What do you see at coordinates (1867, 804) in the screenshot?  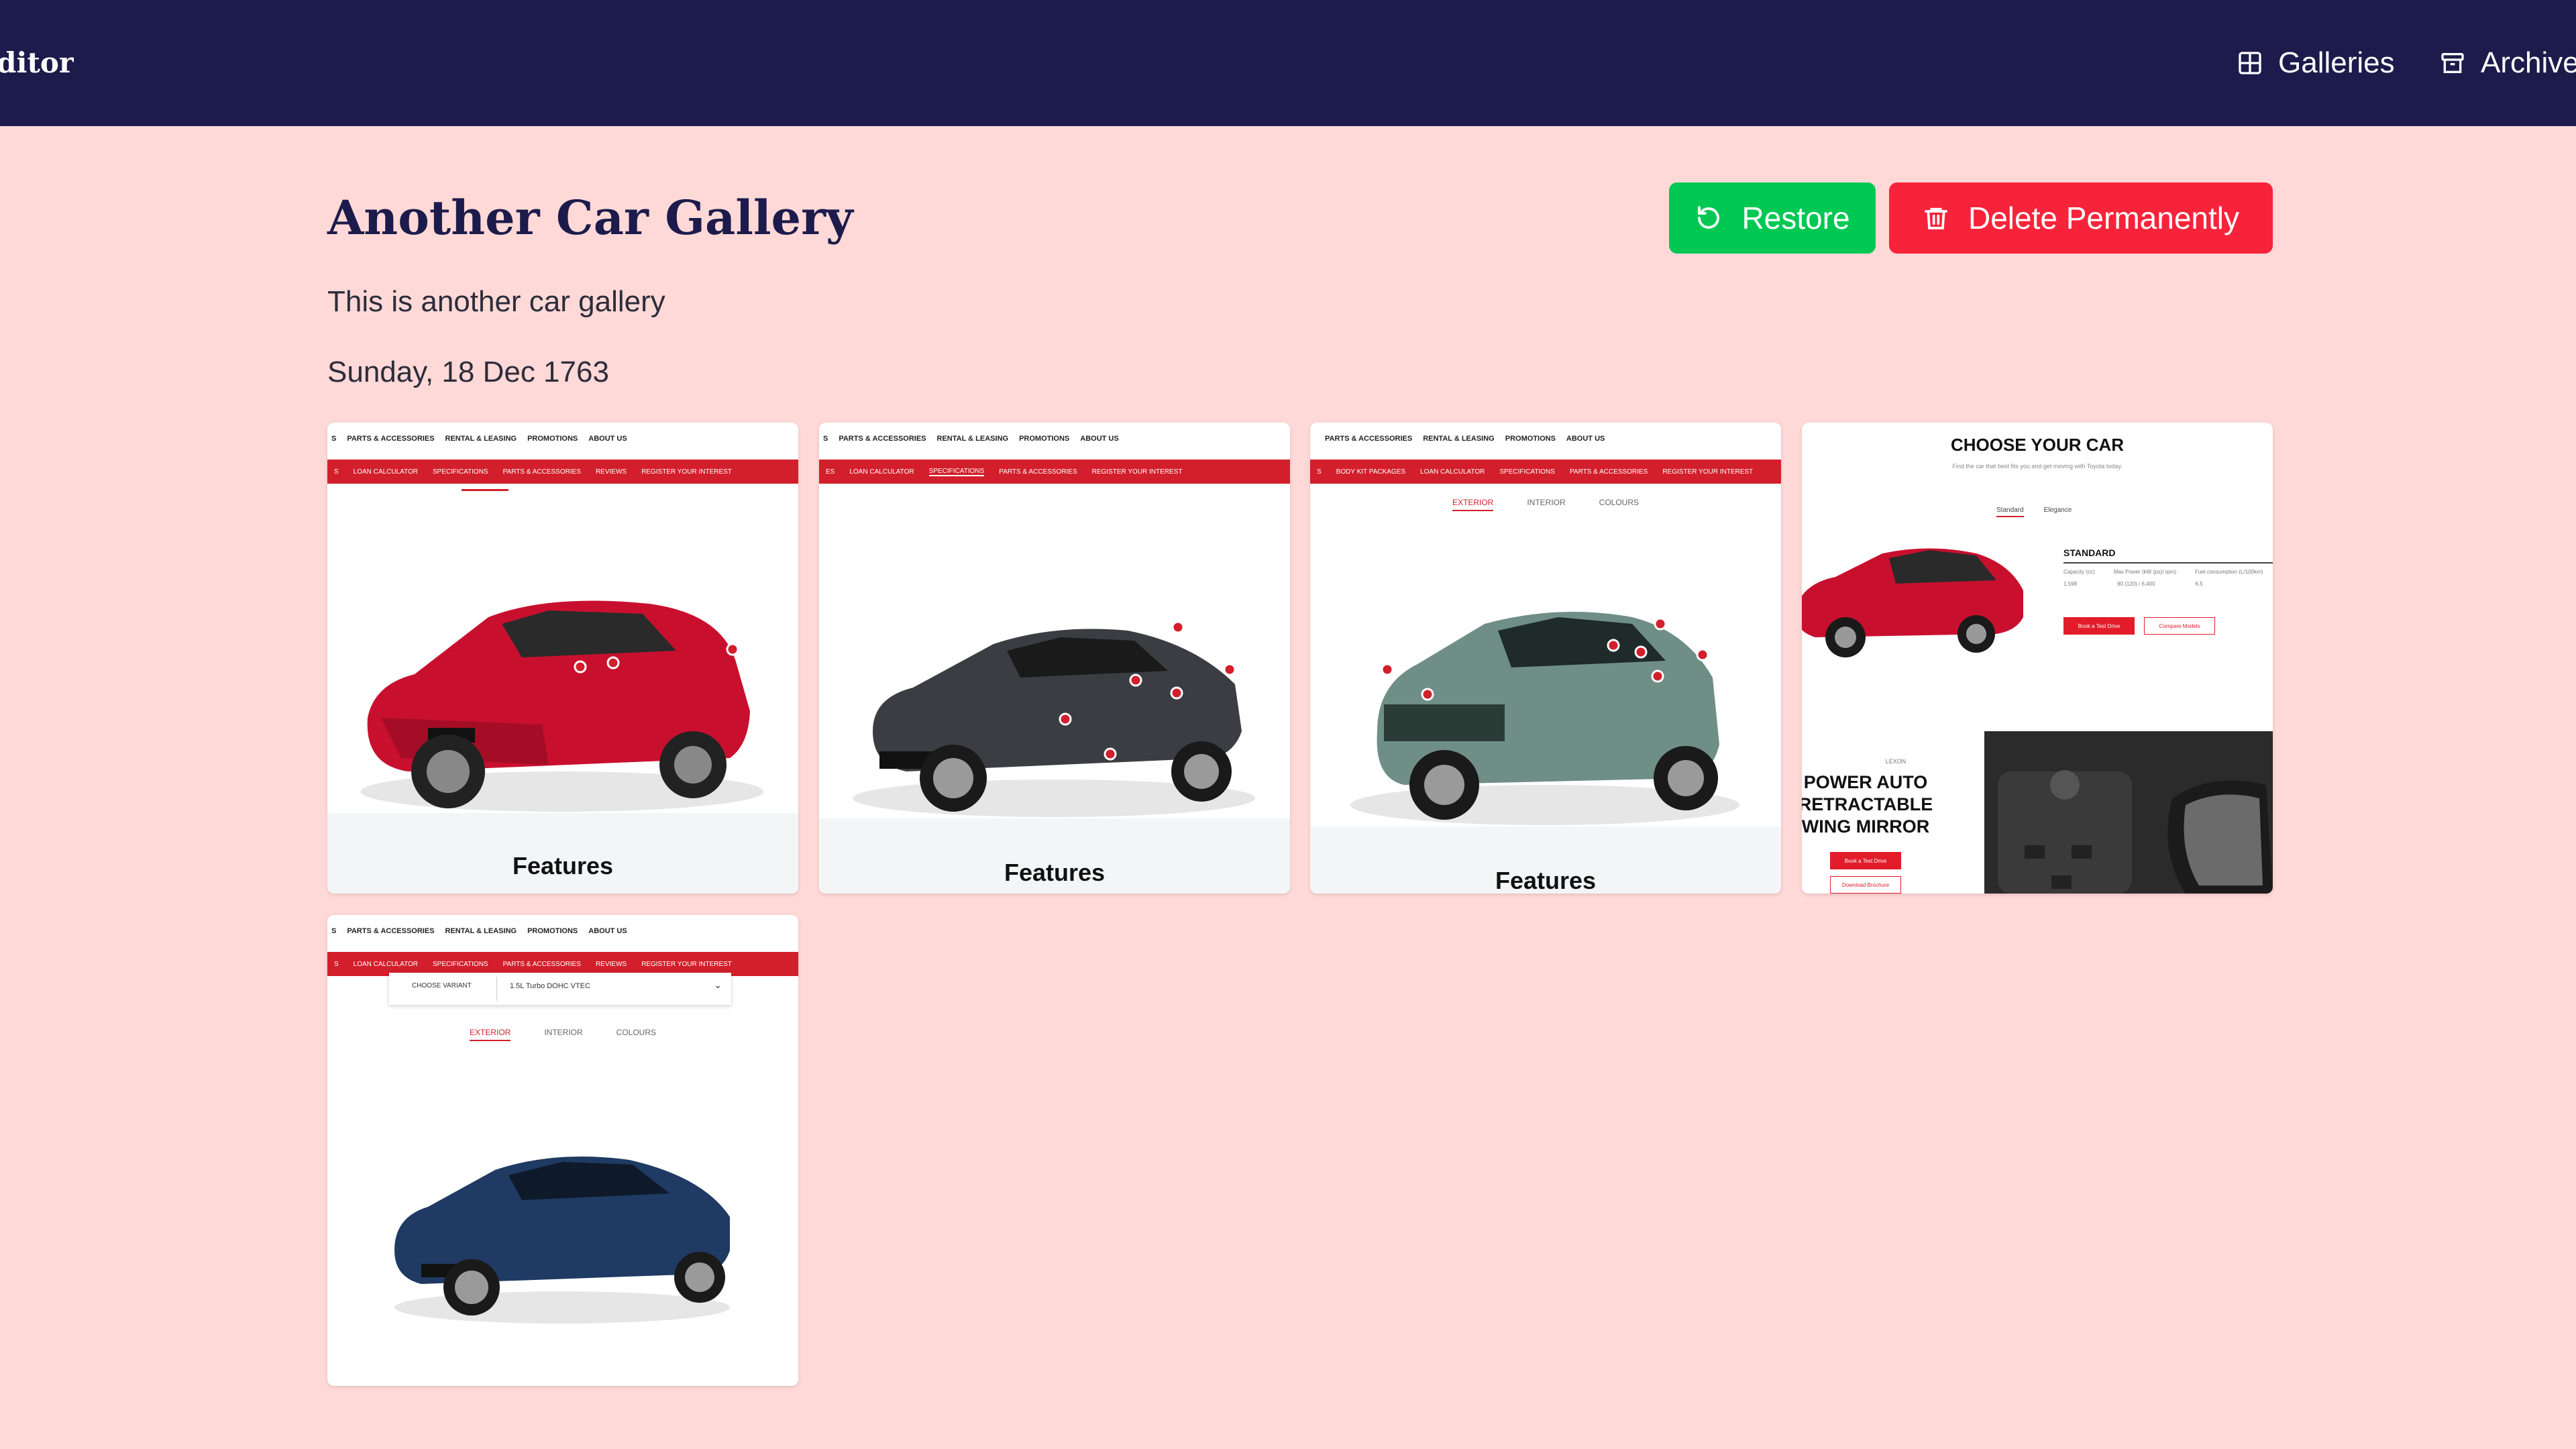 I see `feature-title: POWER AUTO RETRACTABLE WING MIRROR` at bounding box center [1867, 804].